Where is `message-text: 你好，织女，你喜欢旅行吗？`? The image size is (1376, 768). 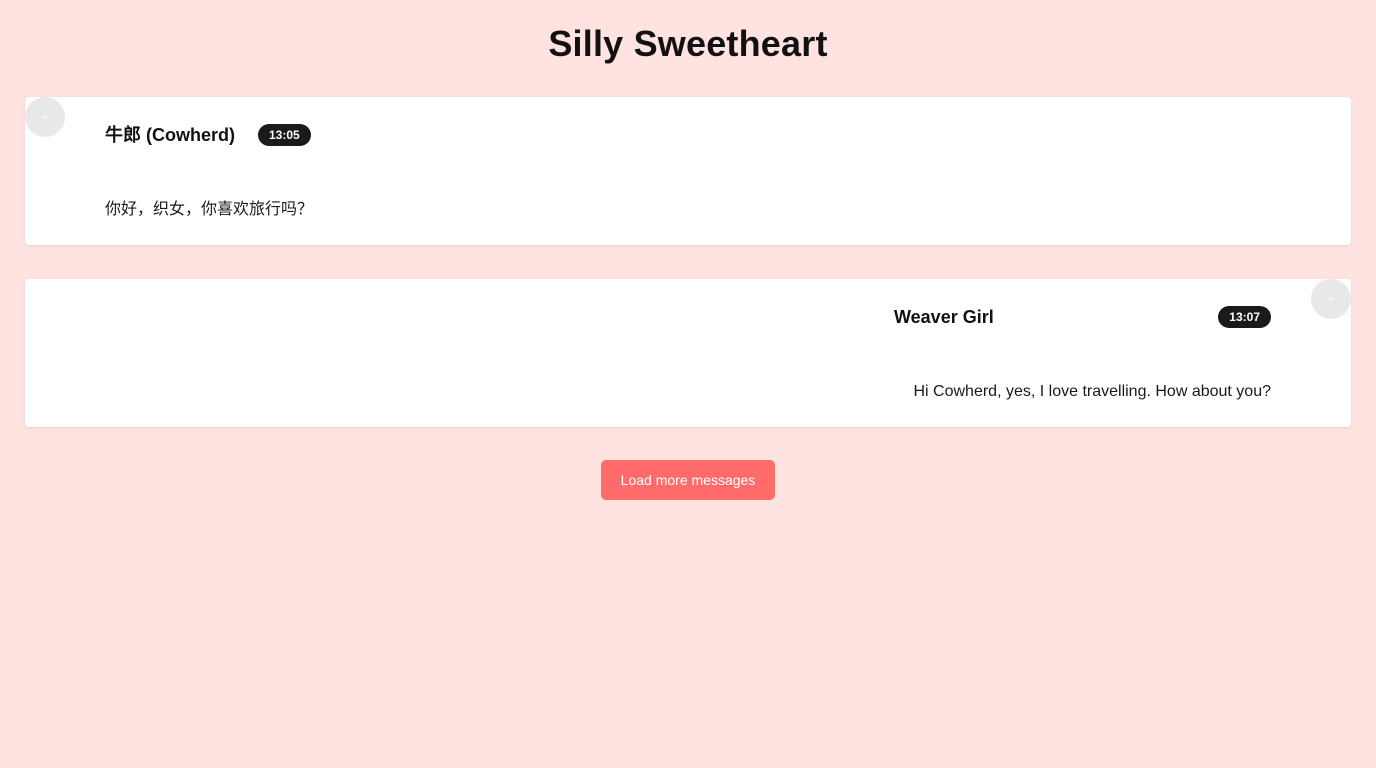 message-text: 你好，织女，你喜欢旅行吗？ is located at coordinates (209, 209).